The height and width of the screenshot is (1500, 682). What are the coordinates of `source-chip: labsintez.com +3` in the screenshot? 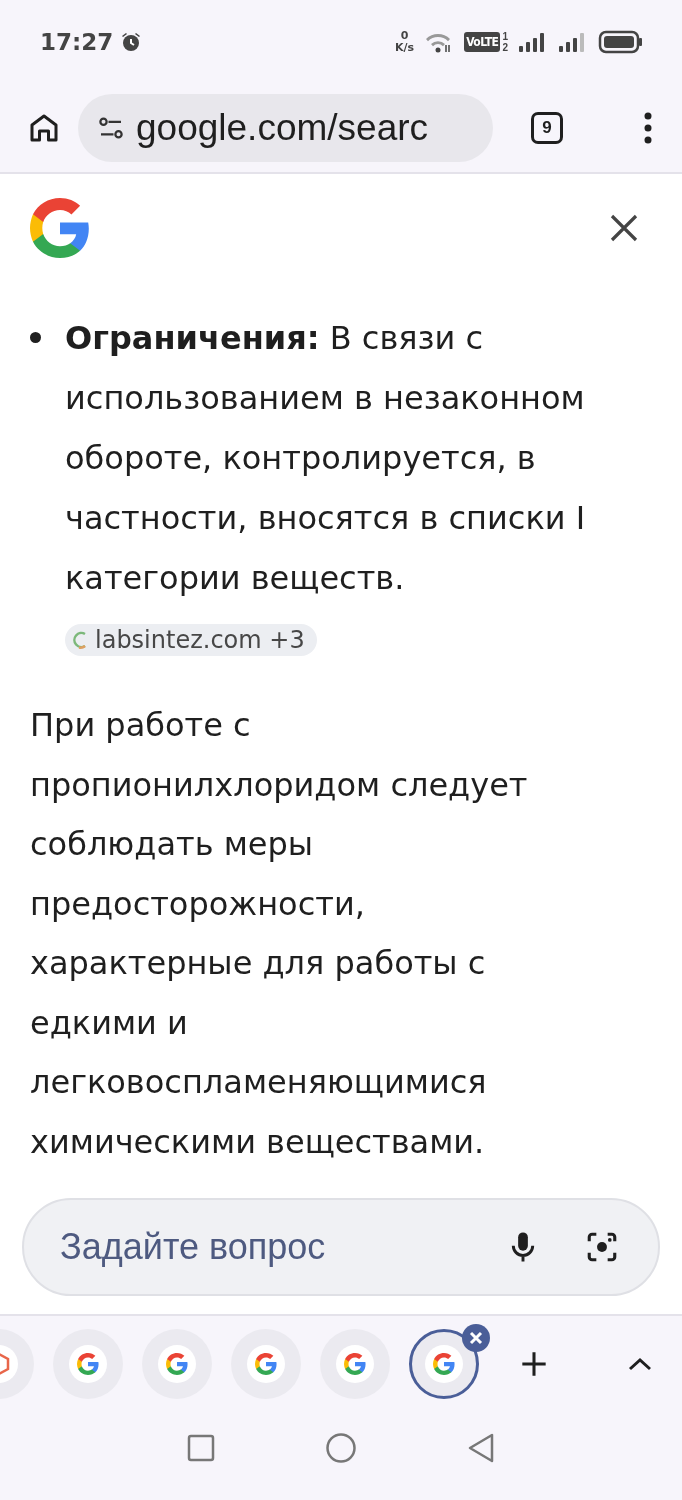 It's located at (191, 640).